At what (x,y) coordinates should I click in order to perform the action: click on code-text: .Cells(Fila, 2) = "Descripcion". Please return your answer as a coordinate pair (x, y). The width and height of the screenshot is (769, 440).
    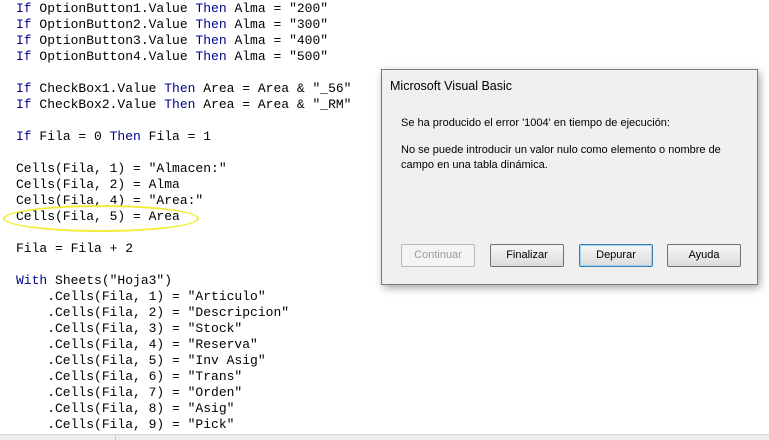
    Looking at the image, I should click on (153, 312).